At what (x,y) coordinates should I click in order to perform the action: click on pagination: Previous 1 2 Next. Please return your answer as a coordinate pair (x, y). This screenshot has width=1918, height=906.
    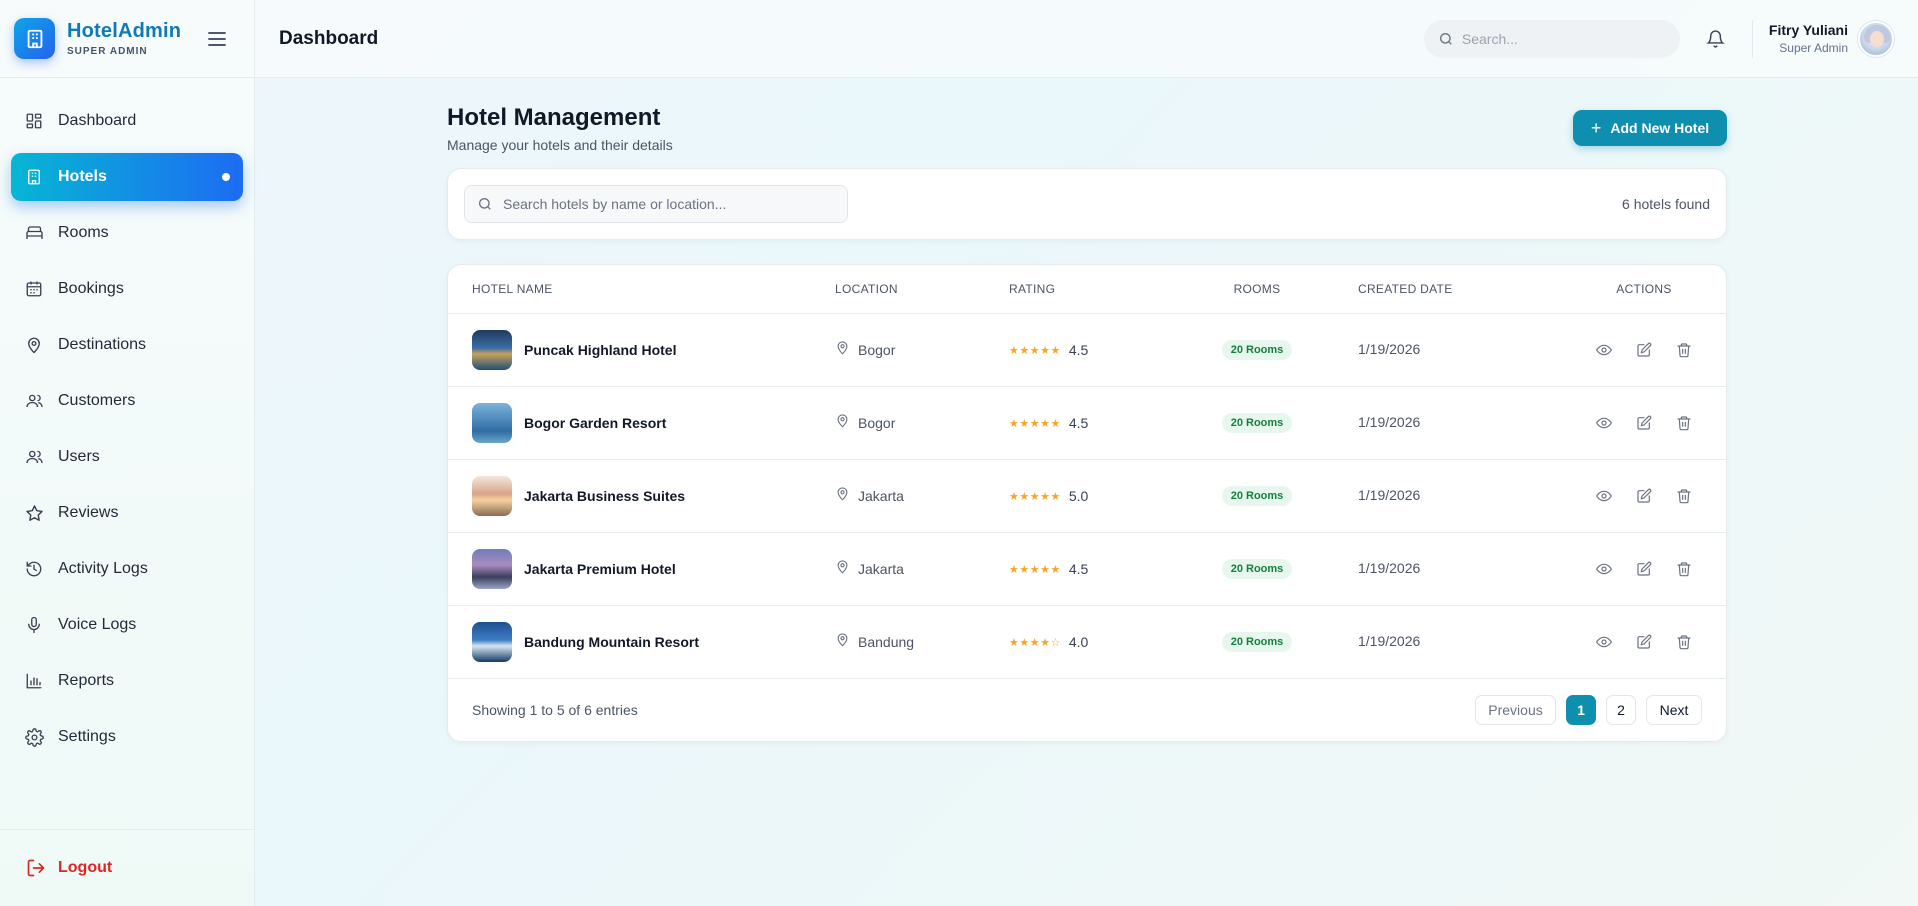
    Looking at the image, I should click on (1588, 710).